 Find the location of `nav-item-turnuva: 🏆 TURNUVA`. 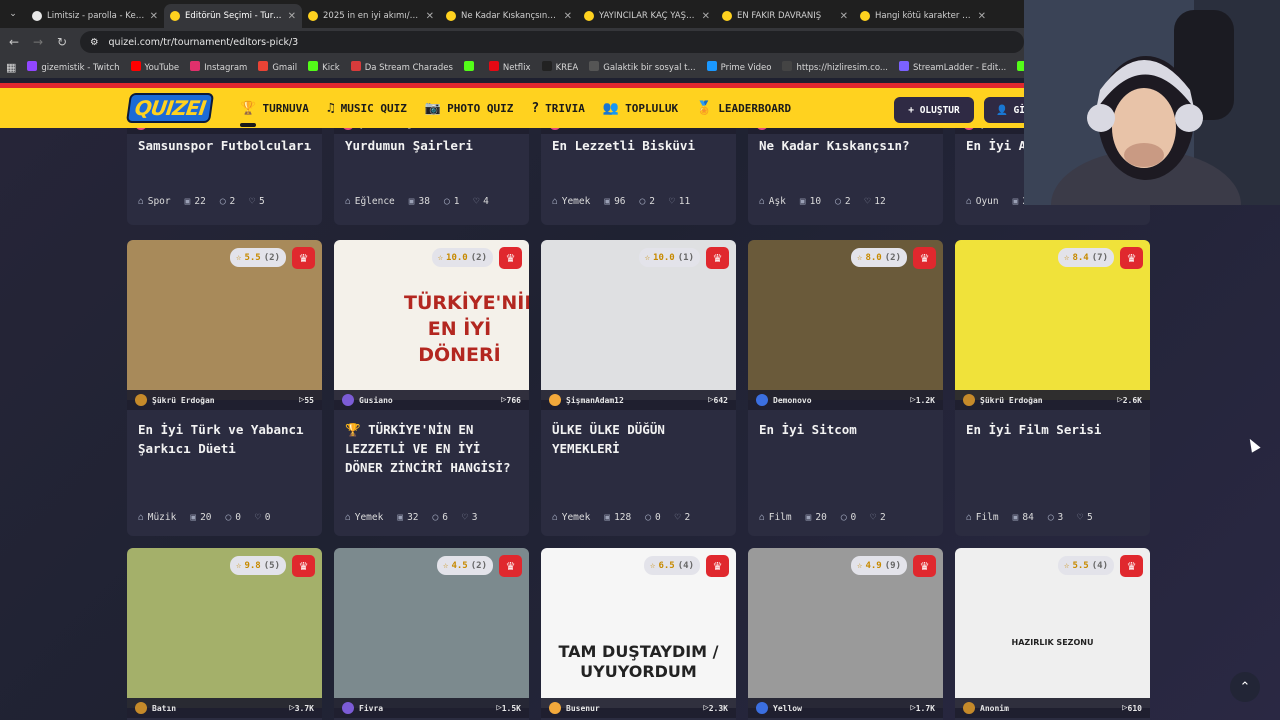

nav-item-turnuva: 🏆 TURNUVA is located at coordinates (274, 114).